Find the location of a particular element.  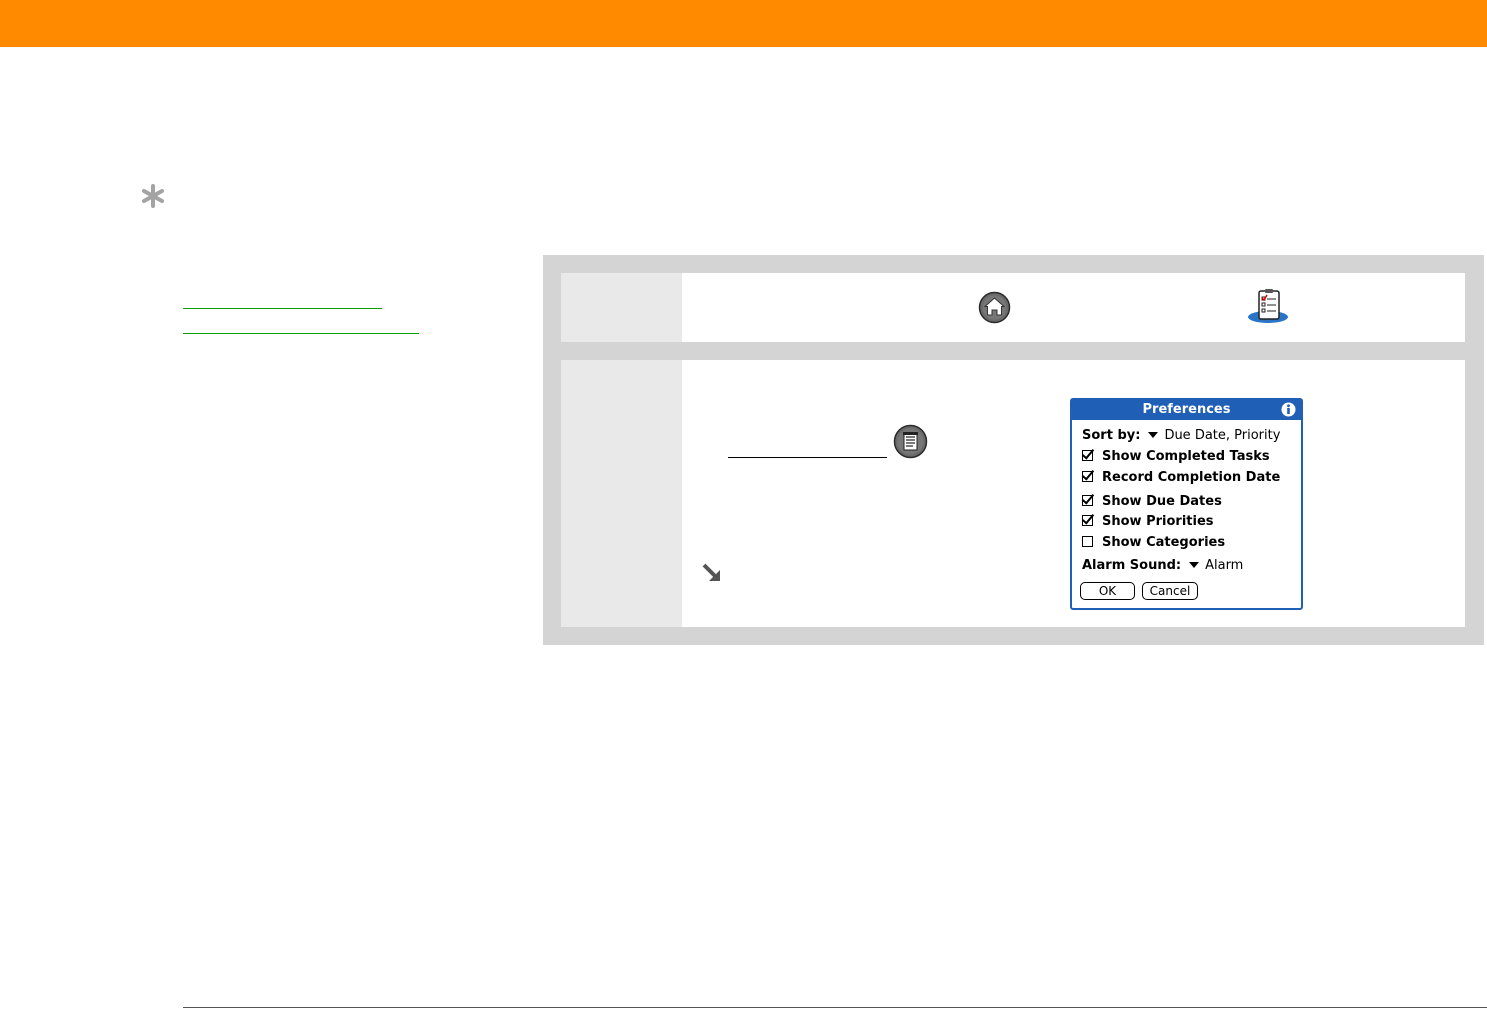

option-show-completed-tasks: Show Completed Tasks is located at coordinates (1176, 456).